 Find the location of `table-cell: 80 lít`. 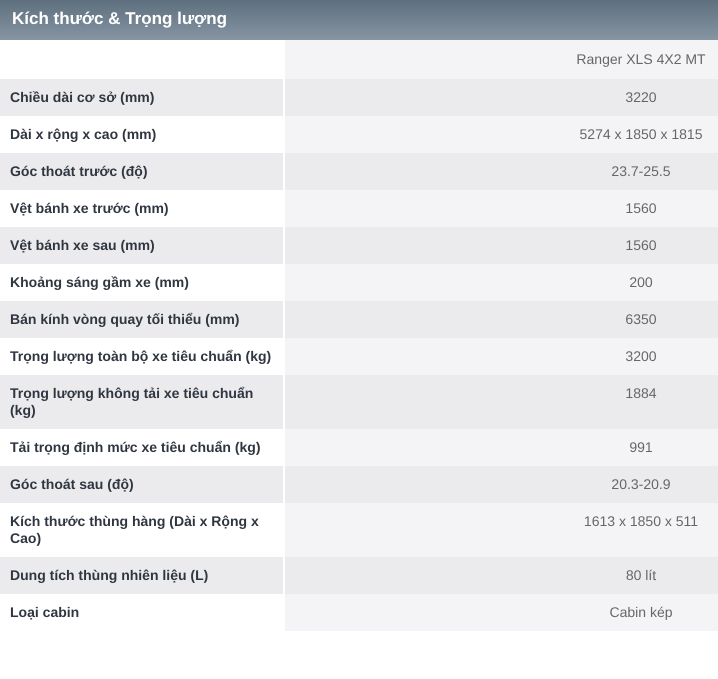

table-cell: 80 lít is located at coordinates (501, 575).